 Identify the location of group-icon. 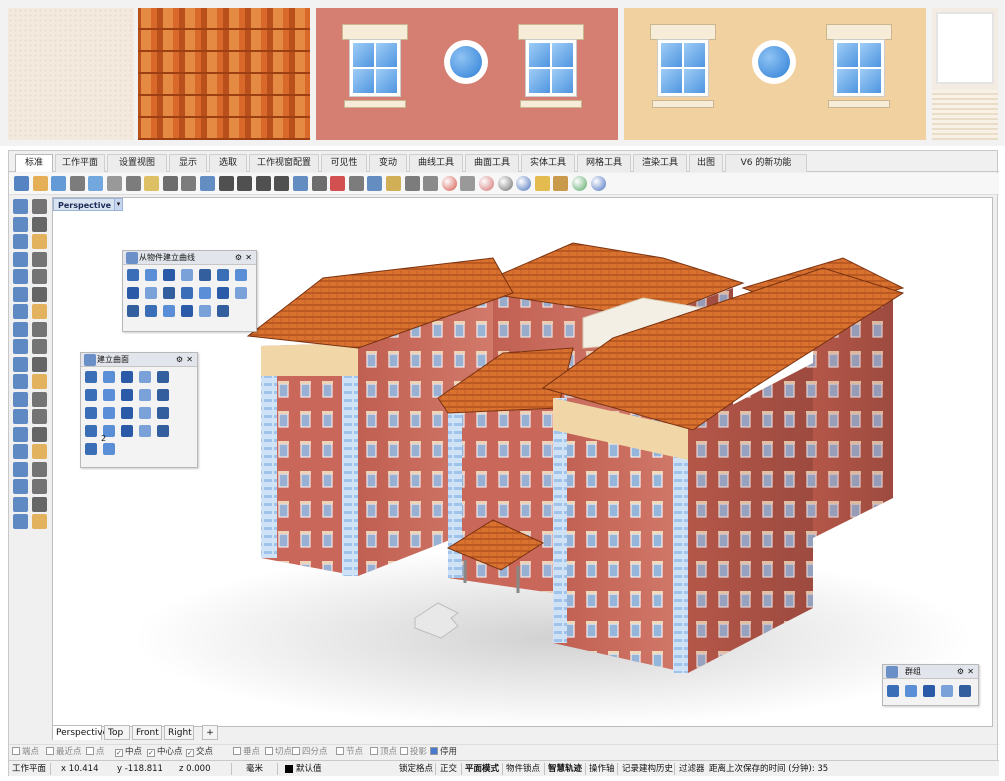
(20, 451).